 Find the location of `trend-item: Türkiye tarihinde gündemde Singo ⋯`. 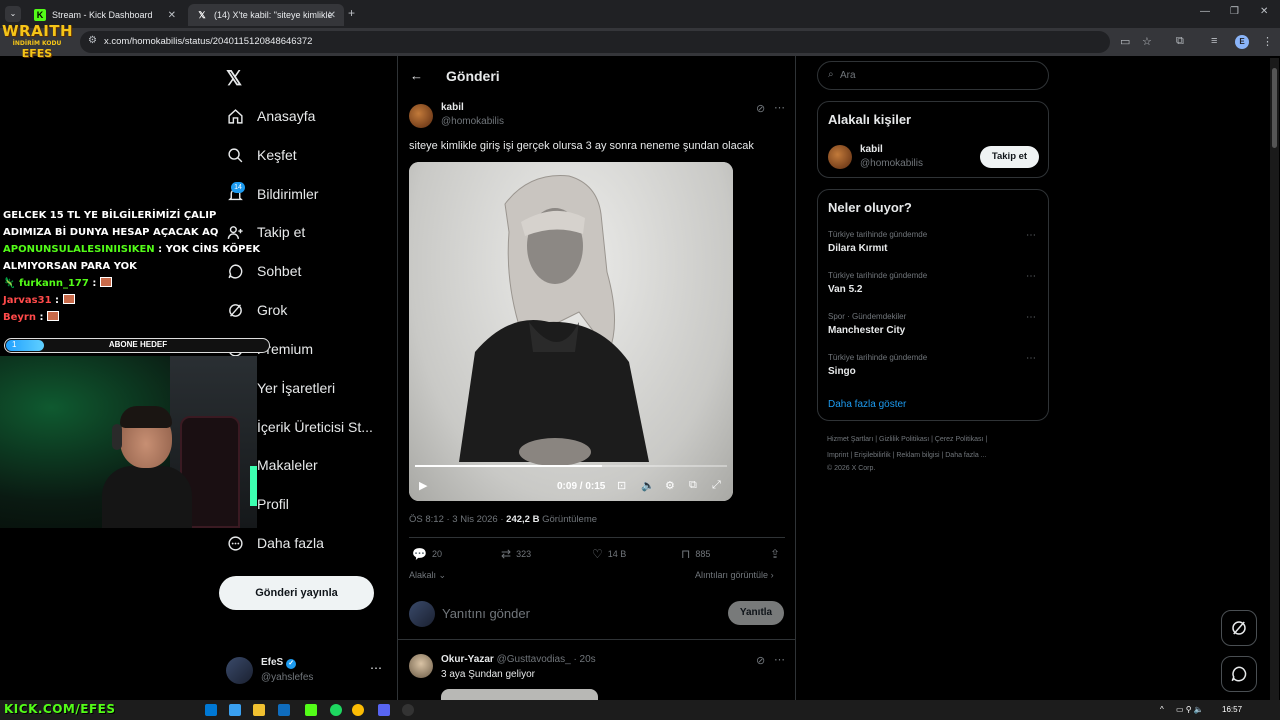

trend-item: Türkiye tarihinde gündemde Singo ⋯ is located at coordinates (935, 369).